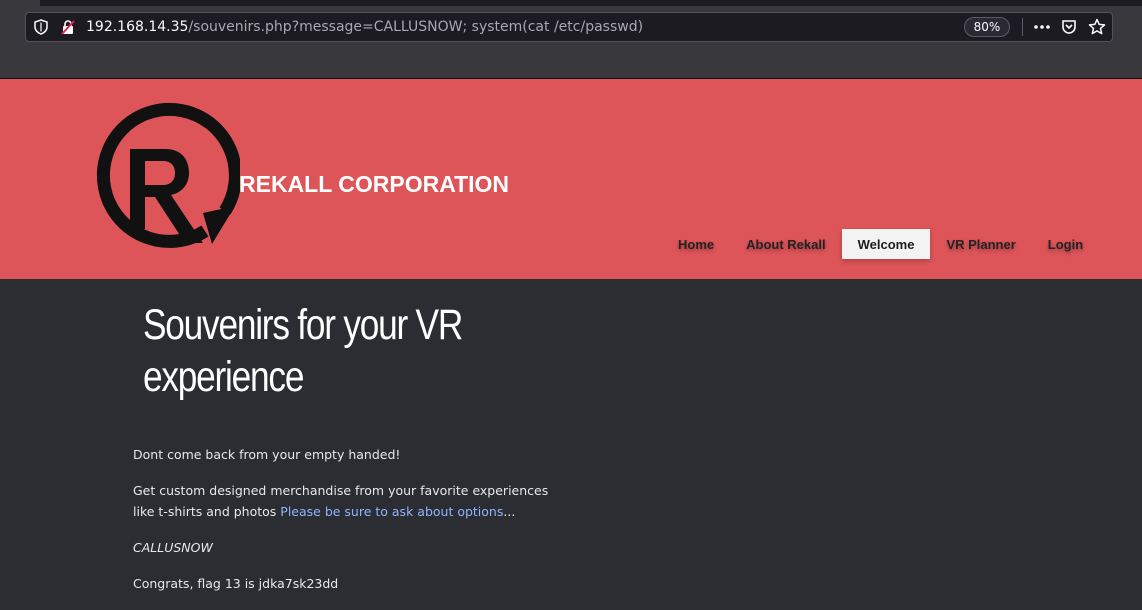  I want to click on nav-item-home: Home, so click(696, 244).